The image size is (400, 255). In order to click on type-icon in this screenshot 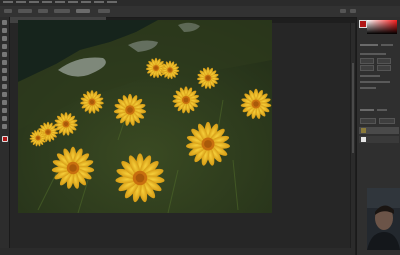, I will do `click(4, 110)`.